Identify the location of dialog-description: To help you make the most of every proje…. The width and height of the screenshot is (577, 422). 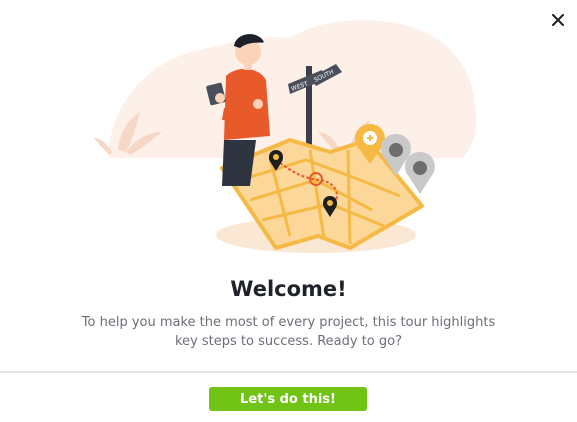
(288, 332).